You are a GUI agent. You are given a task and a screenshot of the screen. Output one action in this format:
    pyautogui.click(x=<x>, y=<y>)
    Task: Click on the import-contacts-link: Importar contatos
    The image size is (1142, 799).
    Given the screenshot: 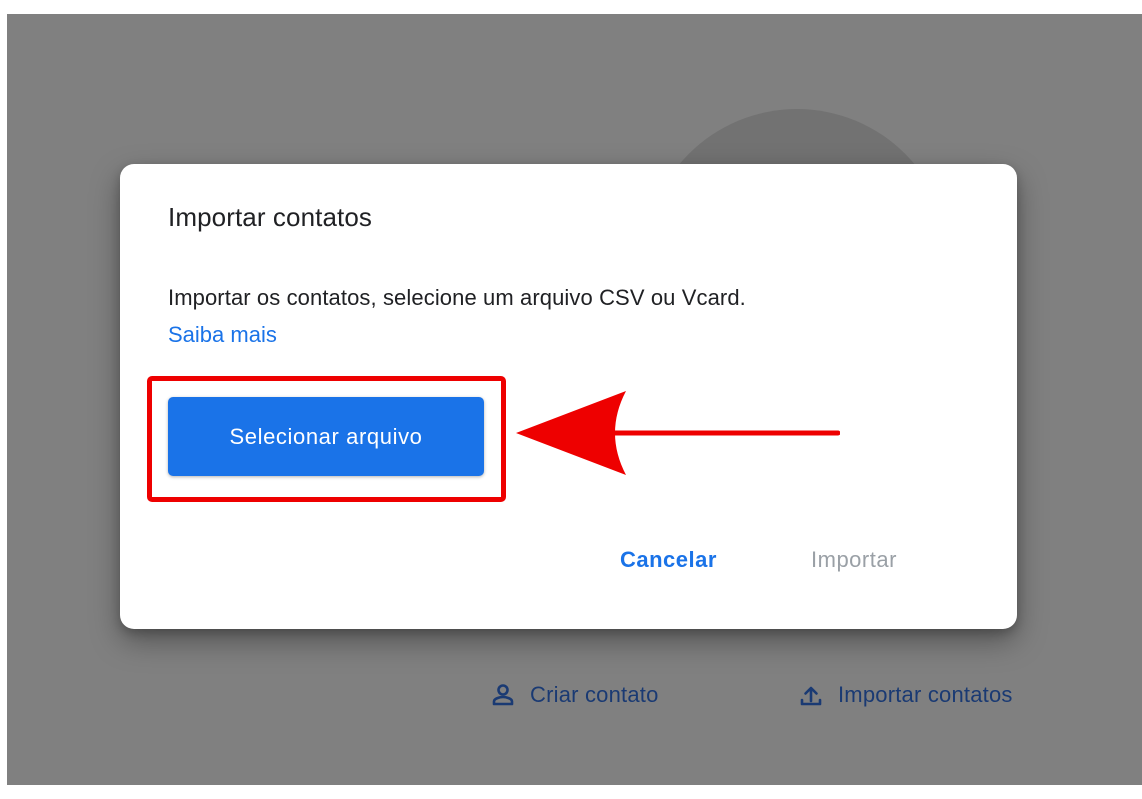 What is the action you would take?
    pyautogui.click(x=905, y=695)
    